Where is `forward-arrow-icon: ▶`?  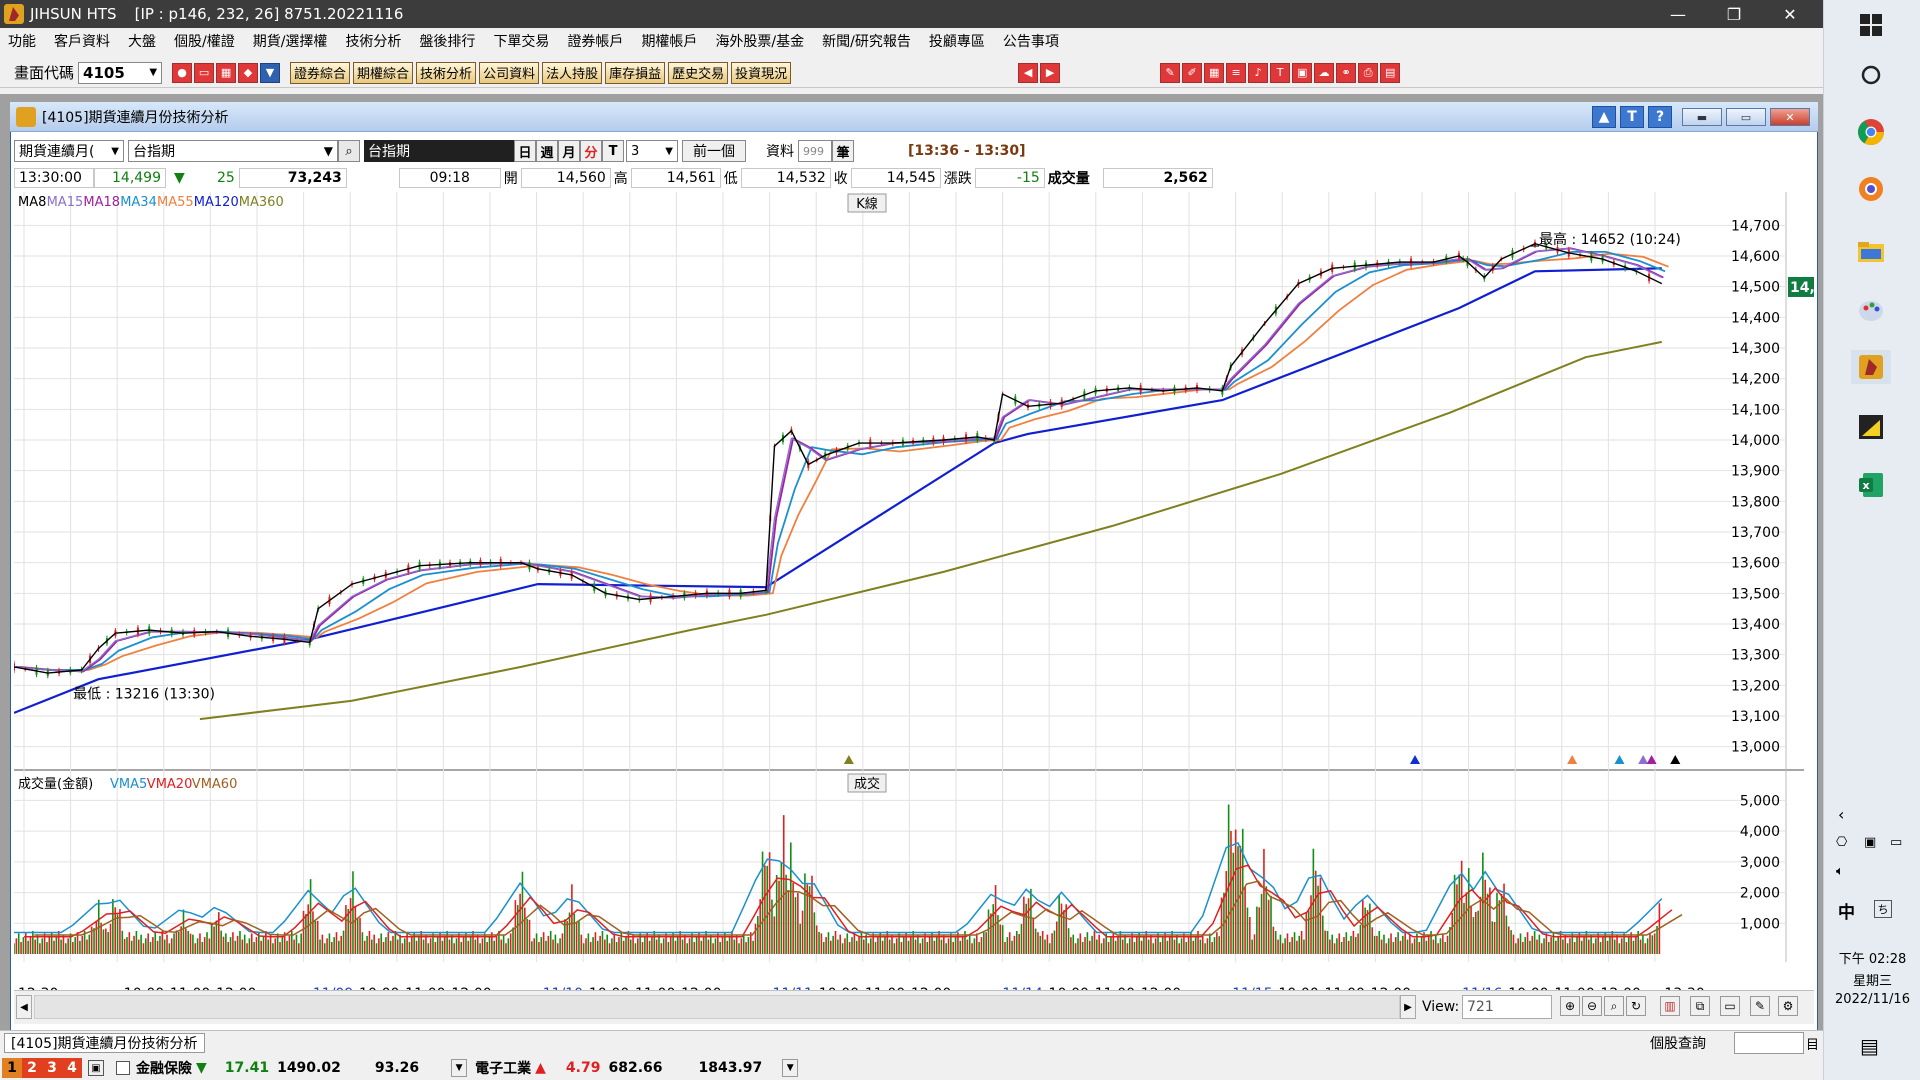
forward-arrow-icon: ▶ is located at coordinates (1050, 72).